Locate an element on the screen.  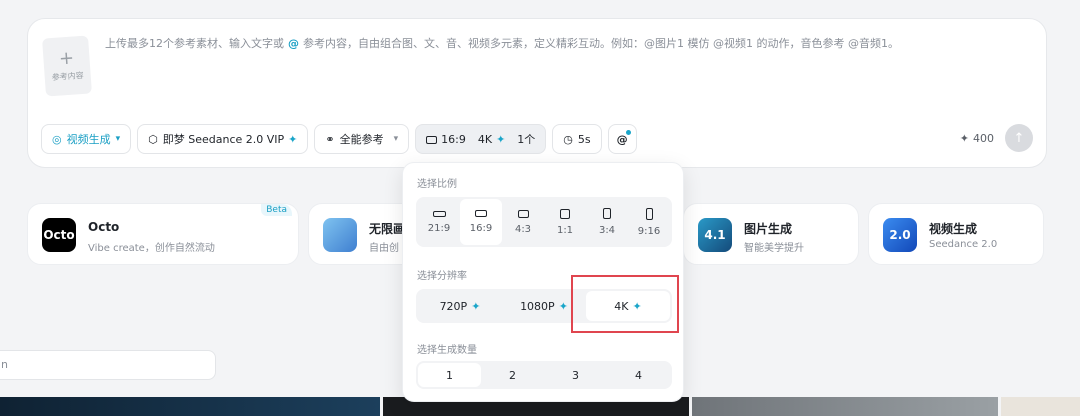
image-gen-logo-icon: 4.1 is located at coordinates (715, 235).